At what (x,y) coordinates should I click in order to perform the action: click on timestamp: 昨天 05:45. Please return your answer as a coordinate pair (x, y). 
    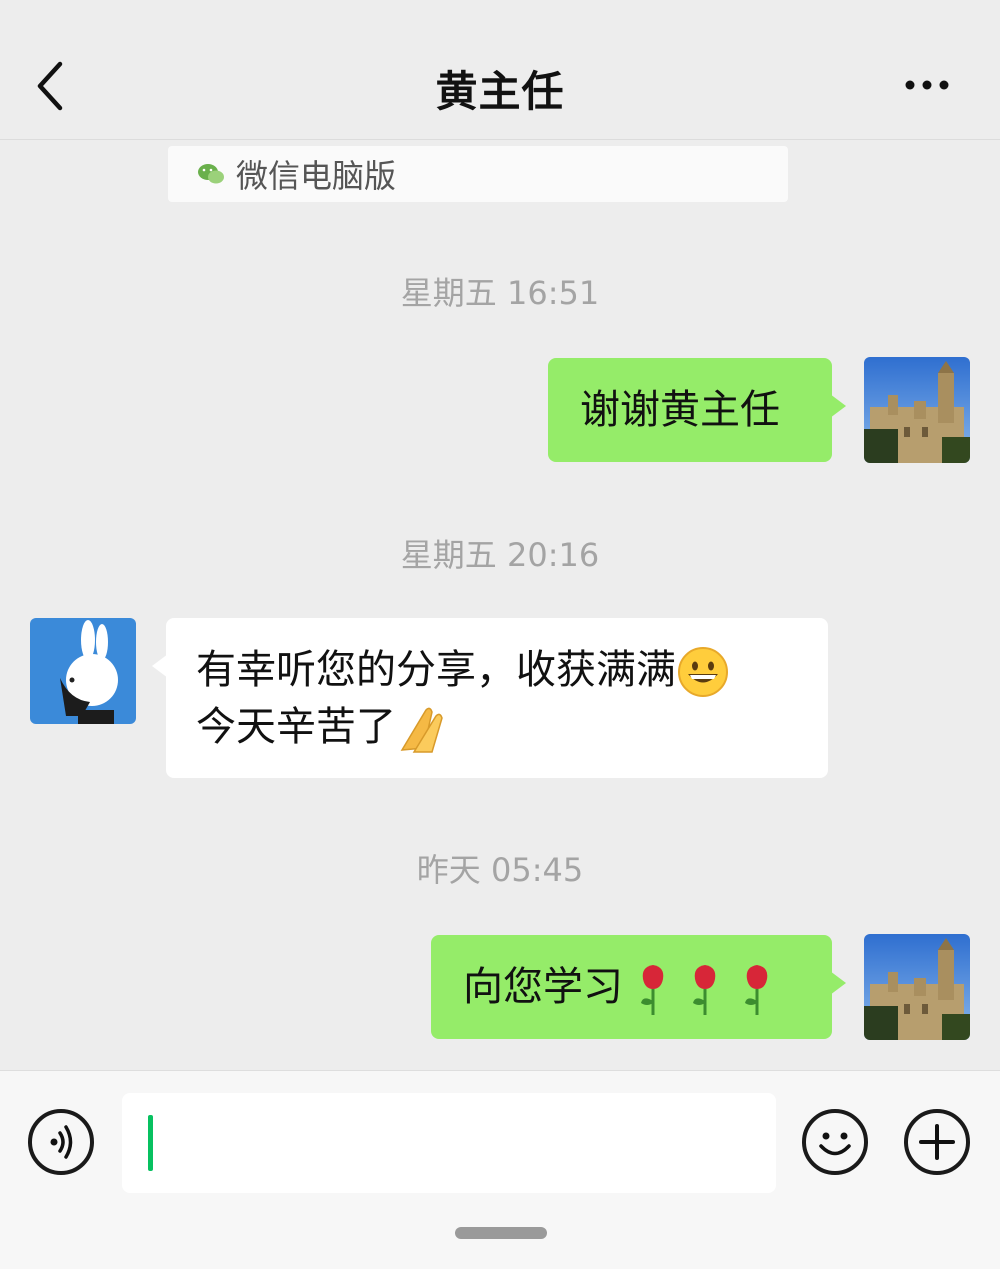
    Looking at the image, I should click on (500, 870).